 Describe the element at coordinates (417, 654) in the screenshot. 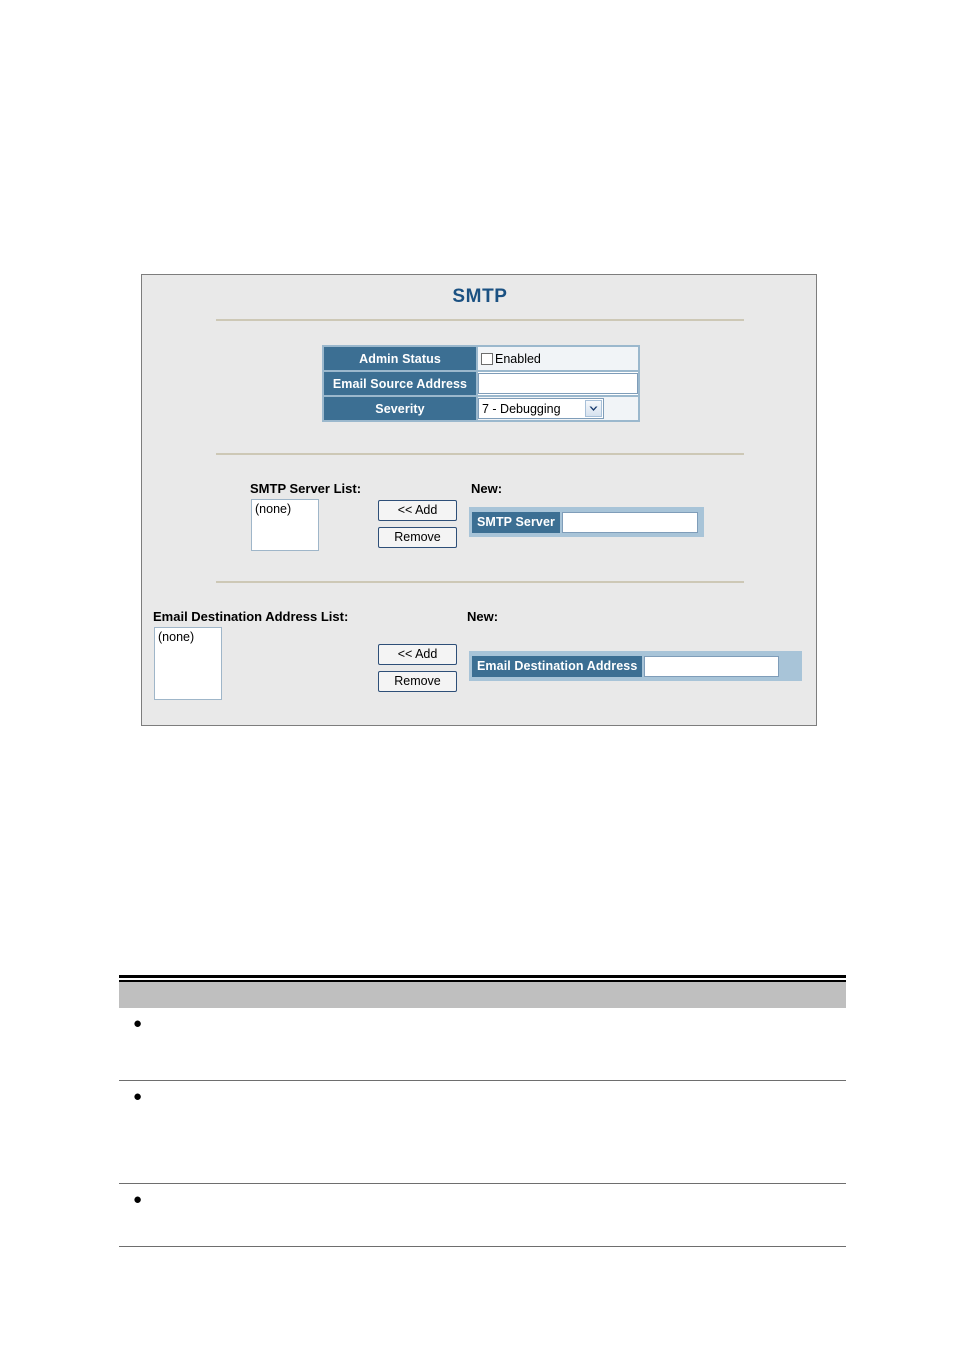

I see `email-destination-add-button: << Add` at that location.